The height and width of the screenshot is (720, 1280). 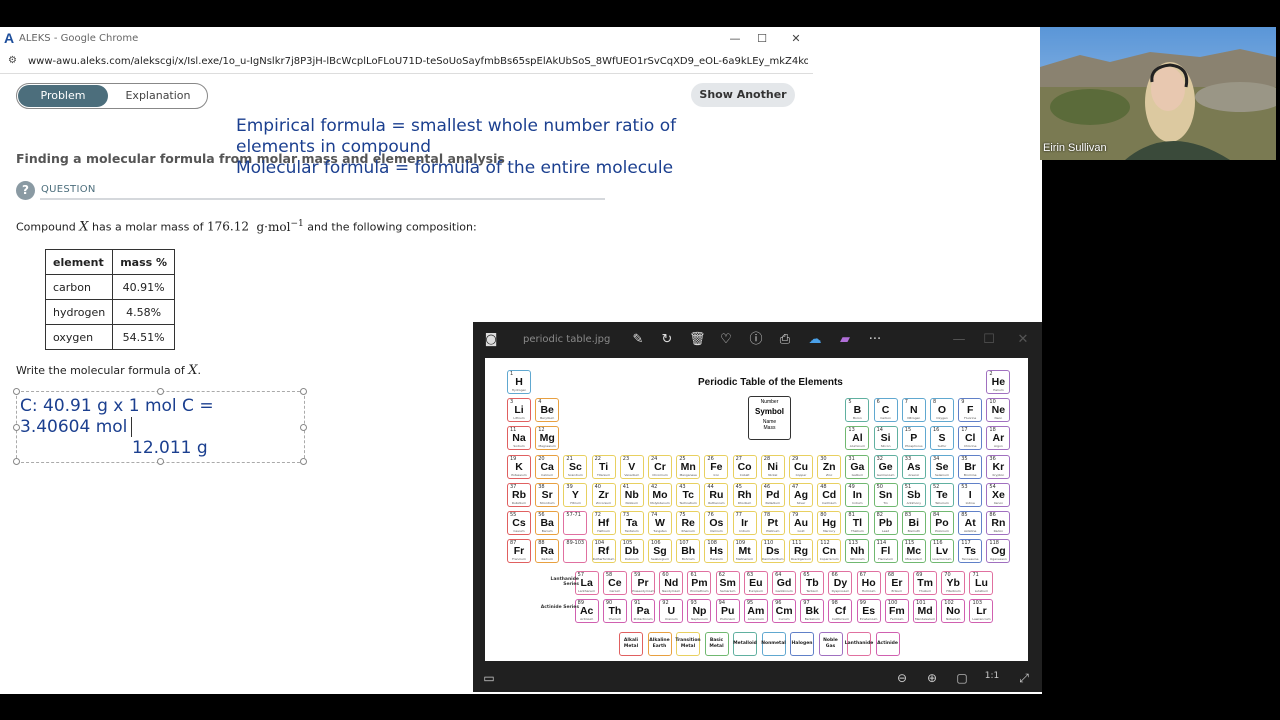 What do you see at coordinates (913, 523) in the screenshot?
I see `element-cell: 83 Bi Bismuth` at bounding box center [913, 523].